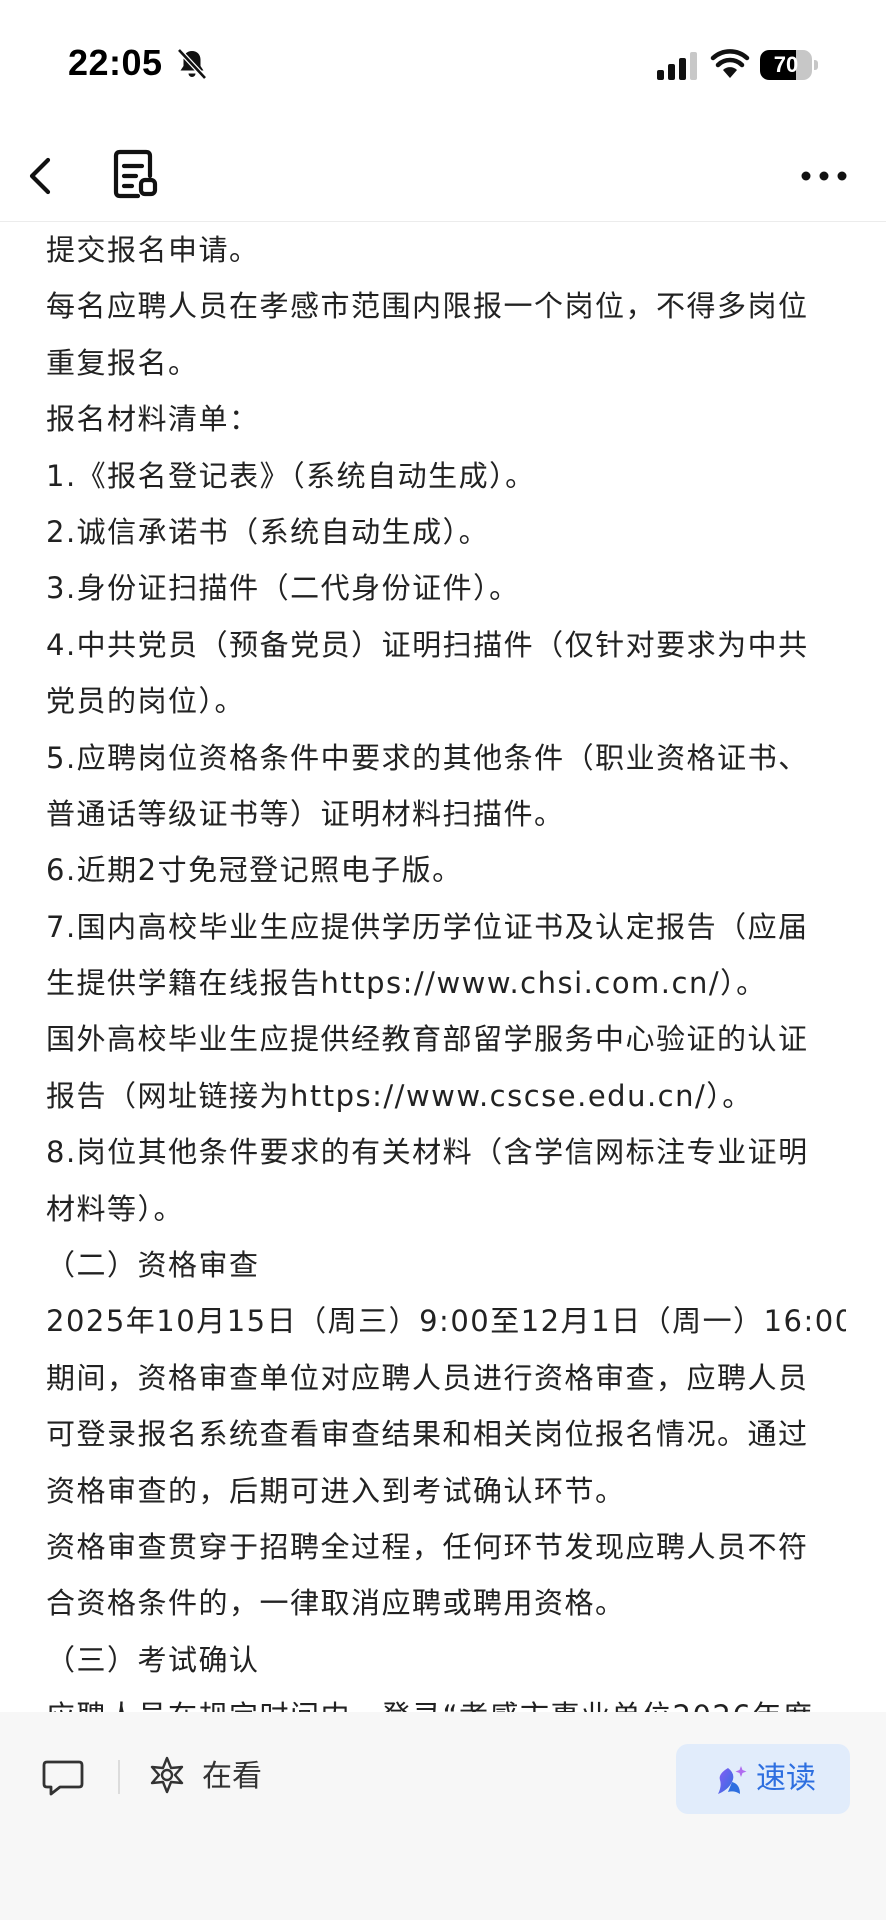 The image size is (886, 1920). I want to click on article-line: 5.应聘岗位资格条件中要求的其他条件（职业资格证书、, so click(427, 757).